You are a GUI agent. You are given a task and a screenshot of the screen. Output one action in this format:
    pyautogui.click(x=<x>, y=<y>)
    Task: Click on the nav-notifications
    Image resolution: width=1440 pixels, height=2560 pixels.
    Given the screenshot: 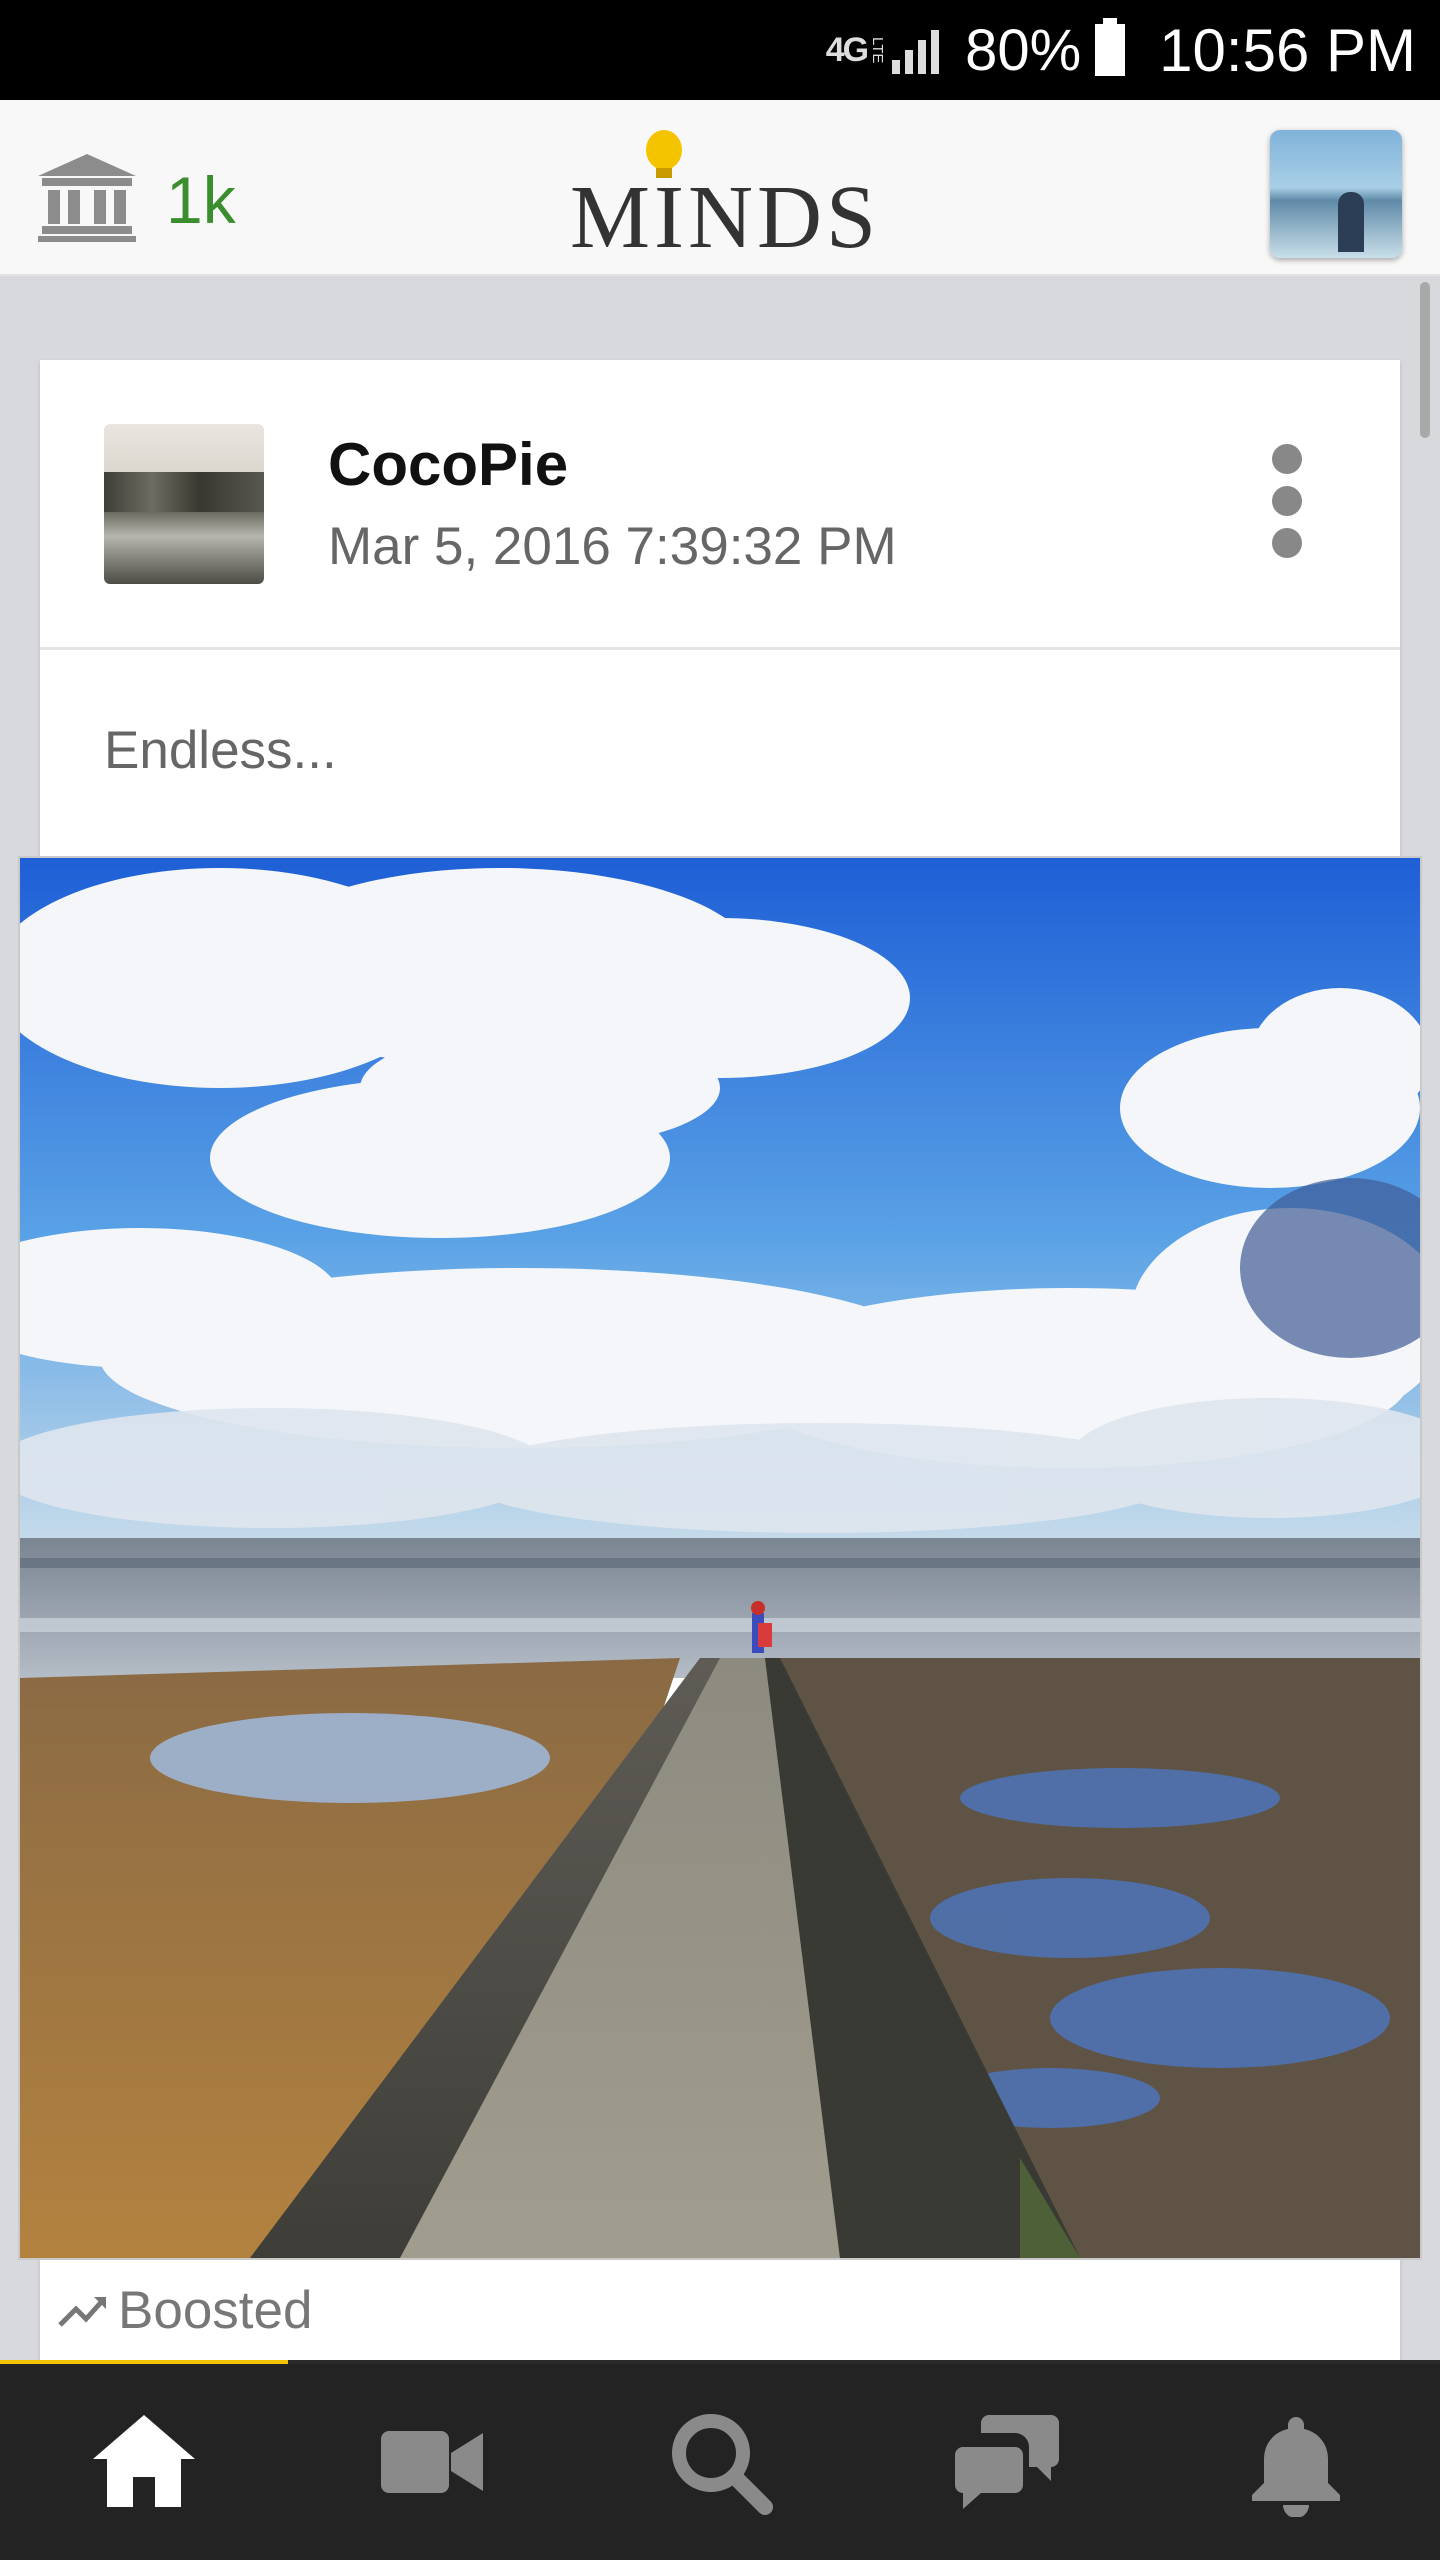 What is the action you would take?
    pyautogui.click(x=1296, y=2462)
    